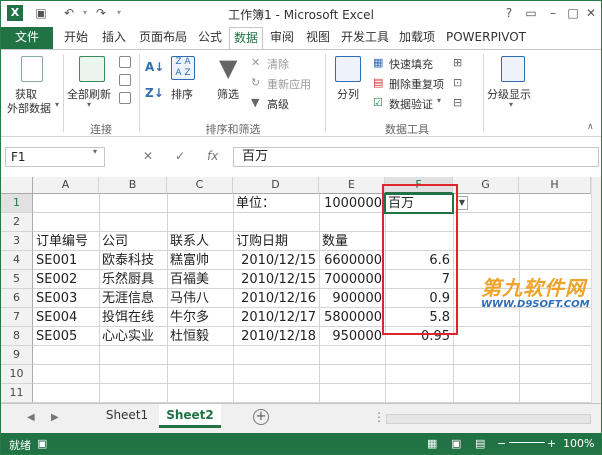 The width and height of the screenshot is (602, 455). Describe the element at coordinates (133, 279) in the screenshot. I see `cell-b5: 乐然厨具` at that location.